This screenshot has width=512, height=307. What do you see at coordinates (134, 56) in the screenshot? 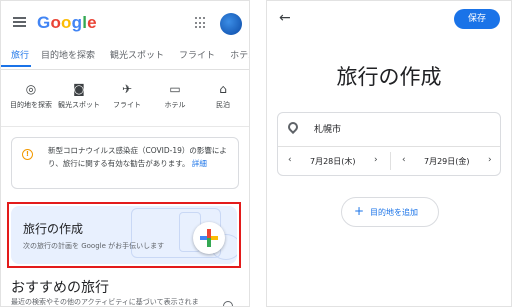
I see `tab-things-to-do: 観光スポット` at bounding box center [134, 56].